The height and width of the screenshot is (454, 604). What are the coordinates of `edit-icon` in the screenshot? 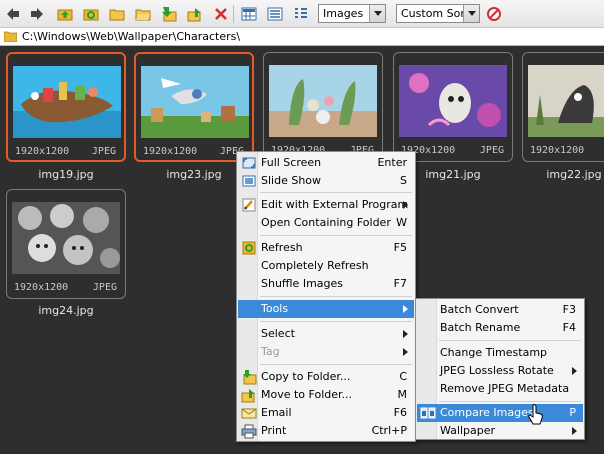 It's located at (249, 205).